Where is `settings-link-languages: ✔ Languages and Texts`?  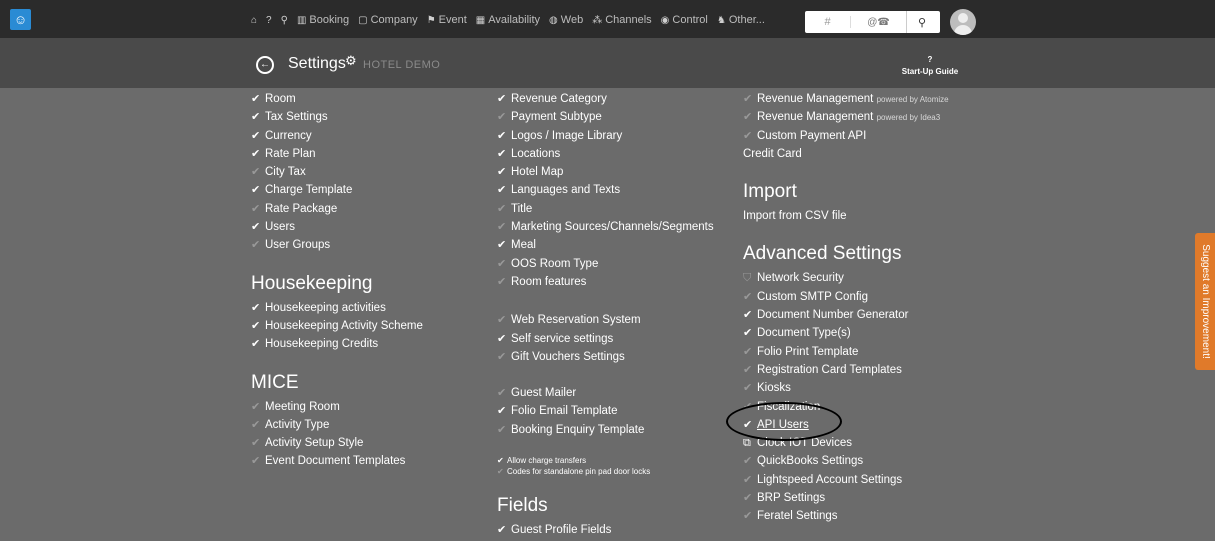
settings-link-languages: ✔ Languages and Texts is located at coordinates (605, 190).